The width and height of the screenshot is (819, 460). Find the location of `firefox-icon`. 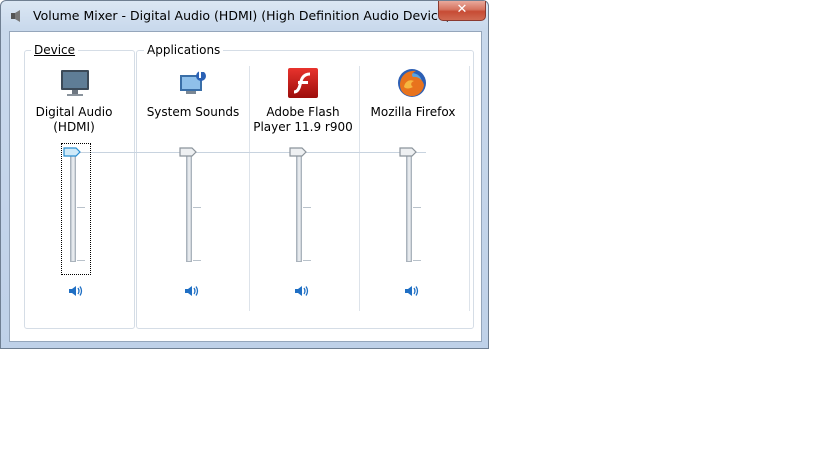

firefox-icon is located at coordinates (412, 83).